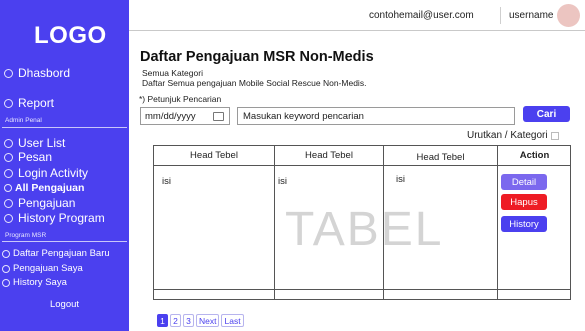 The width and height of the screenshot is (585, 331). Describe the element at coordinates (357, 15) in the screenshot. I see `top-header: contohemail@user.com username` at that location.